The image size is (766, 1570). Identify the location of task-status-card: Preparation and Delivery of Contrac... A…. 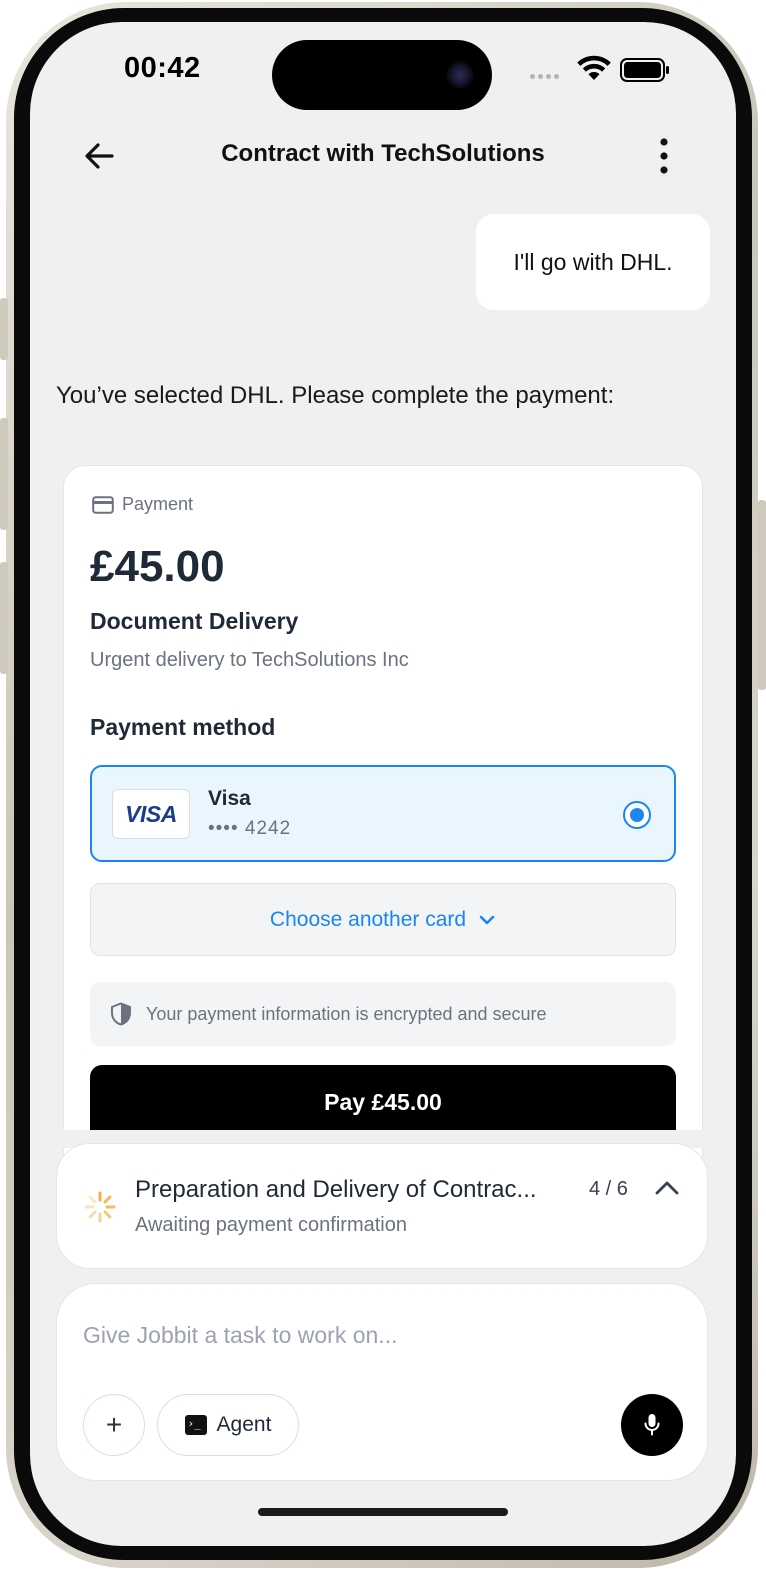
(382, 1206).